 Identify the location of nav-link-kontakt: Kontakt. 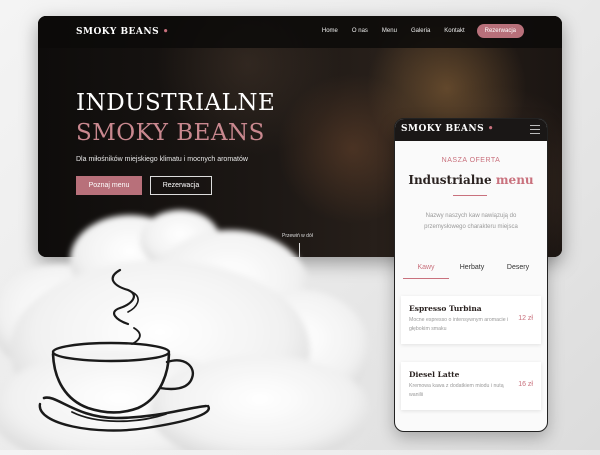
(454, 31).